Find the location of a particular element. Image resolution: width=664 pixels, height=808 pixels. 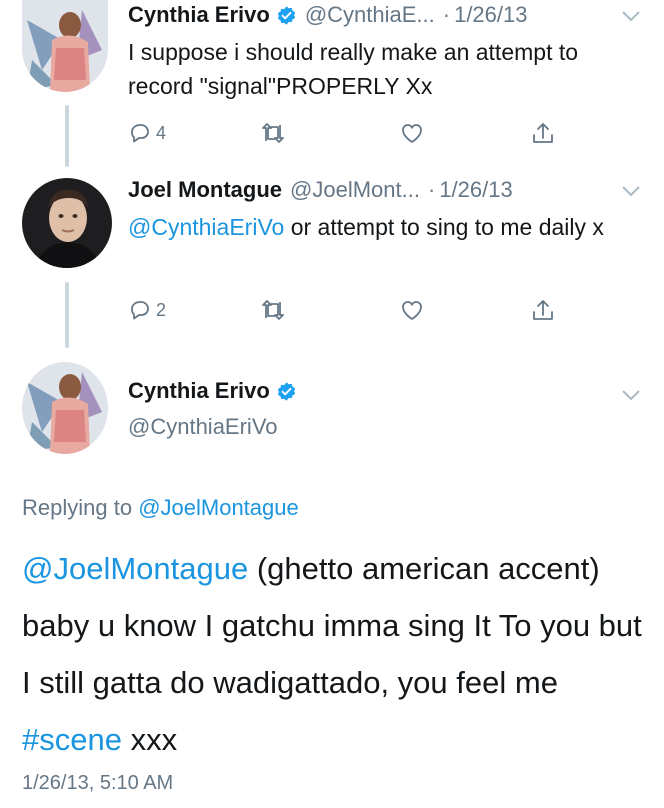

replying-to-label: Replying to is located at coordinates (80, 507).